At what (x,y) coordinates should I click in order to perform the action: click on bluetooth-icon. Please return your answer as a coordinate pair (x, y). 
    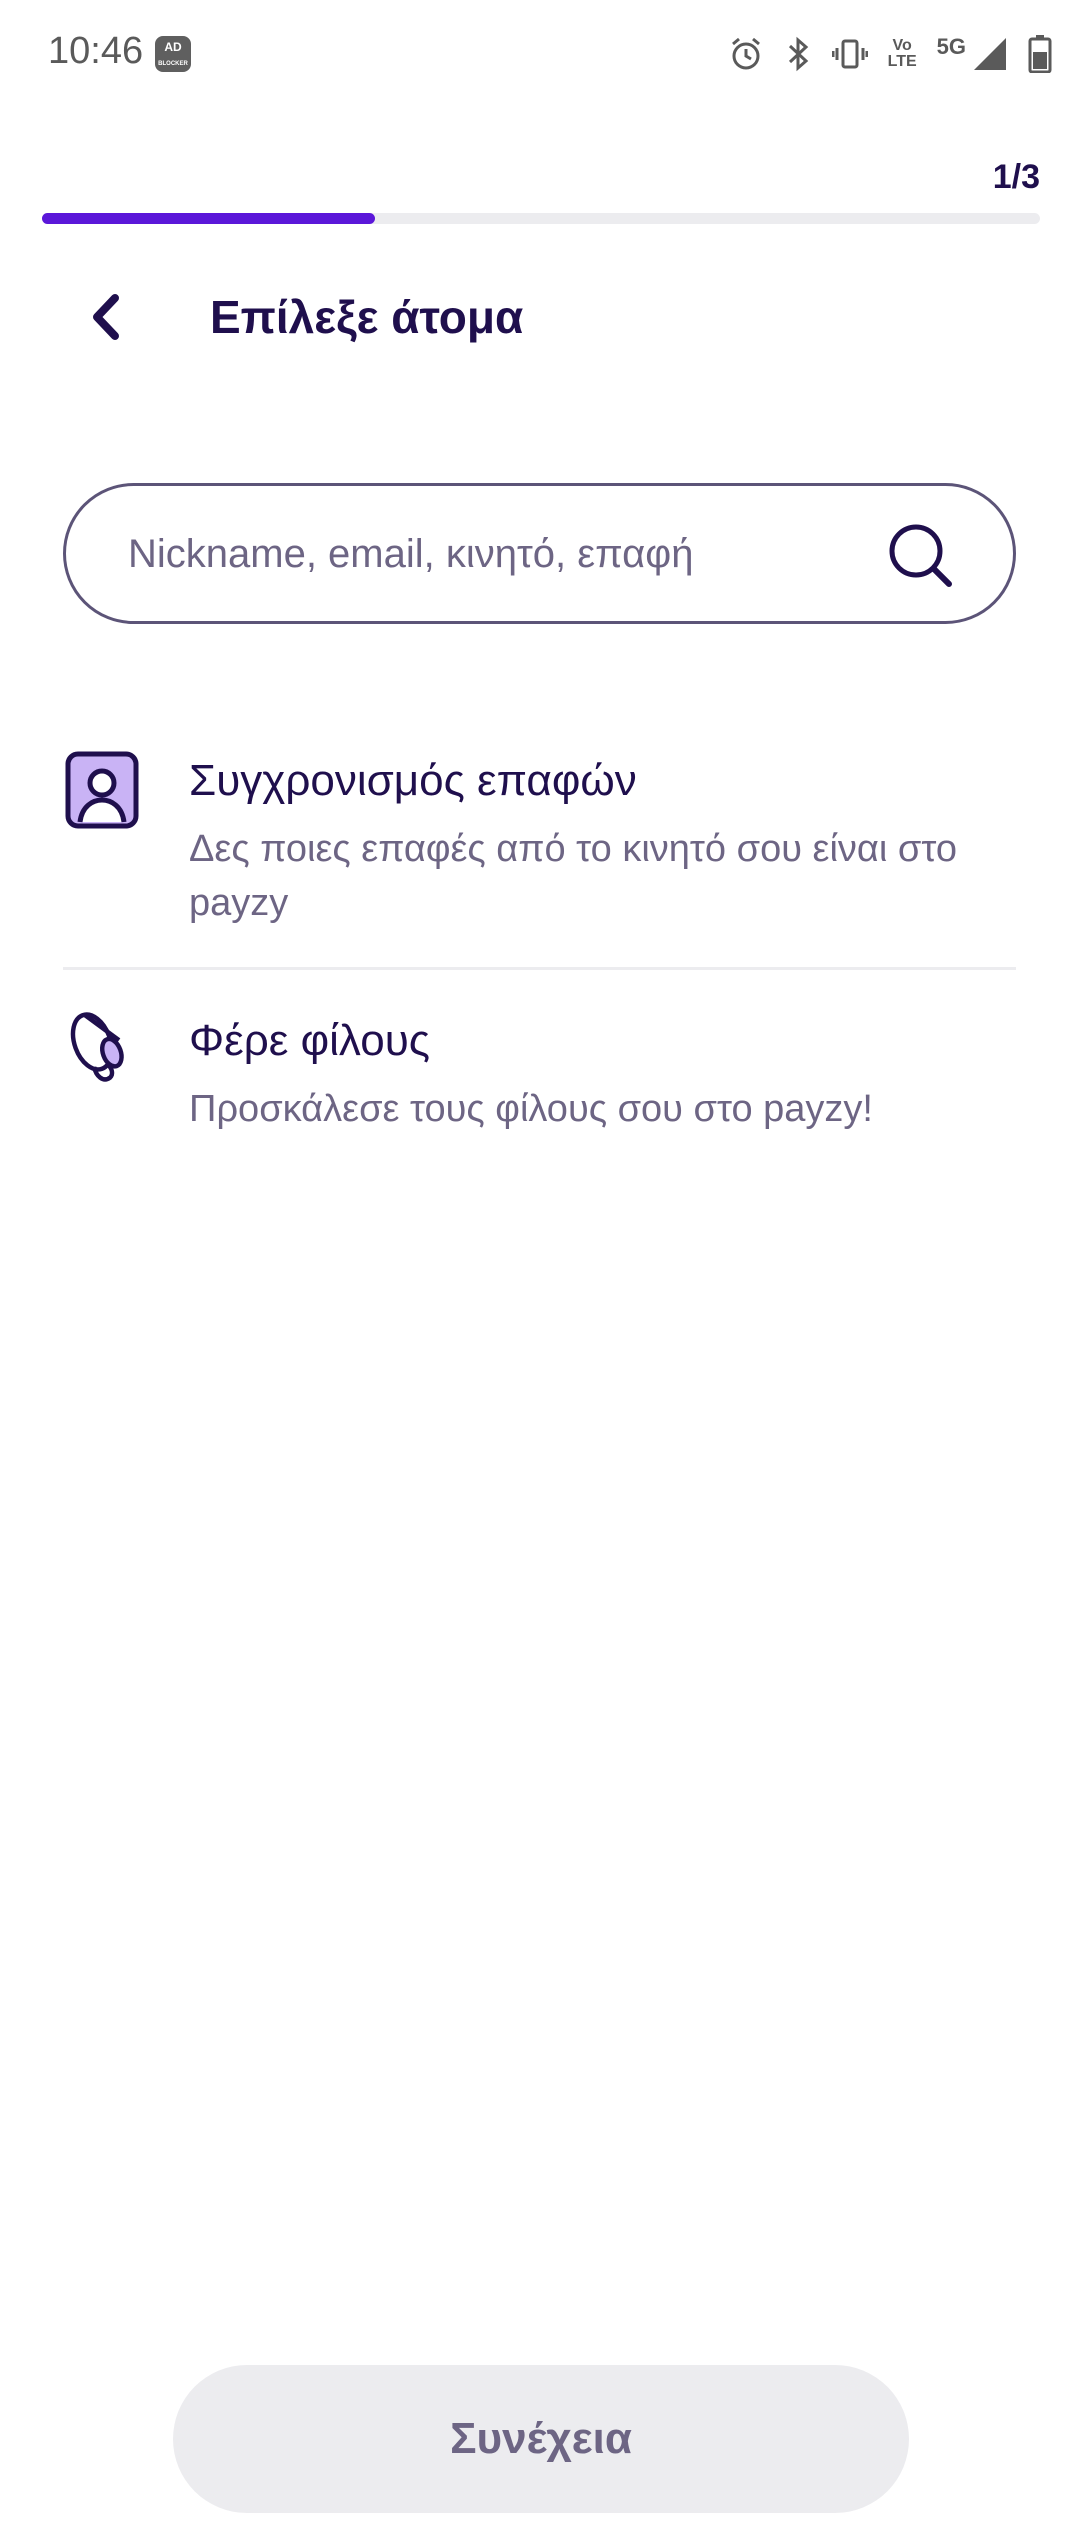
    Looking at the image, I should click on (798, 54).